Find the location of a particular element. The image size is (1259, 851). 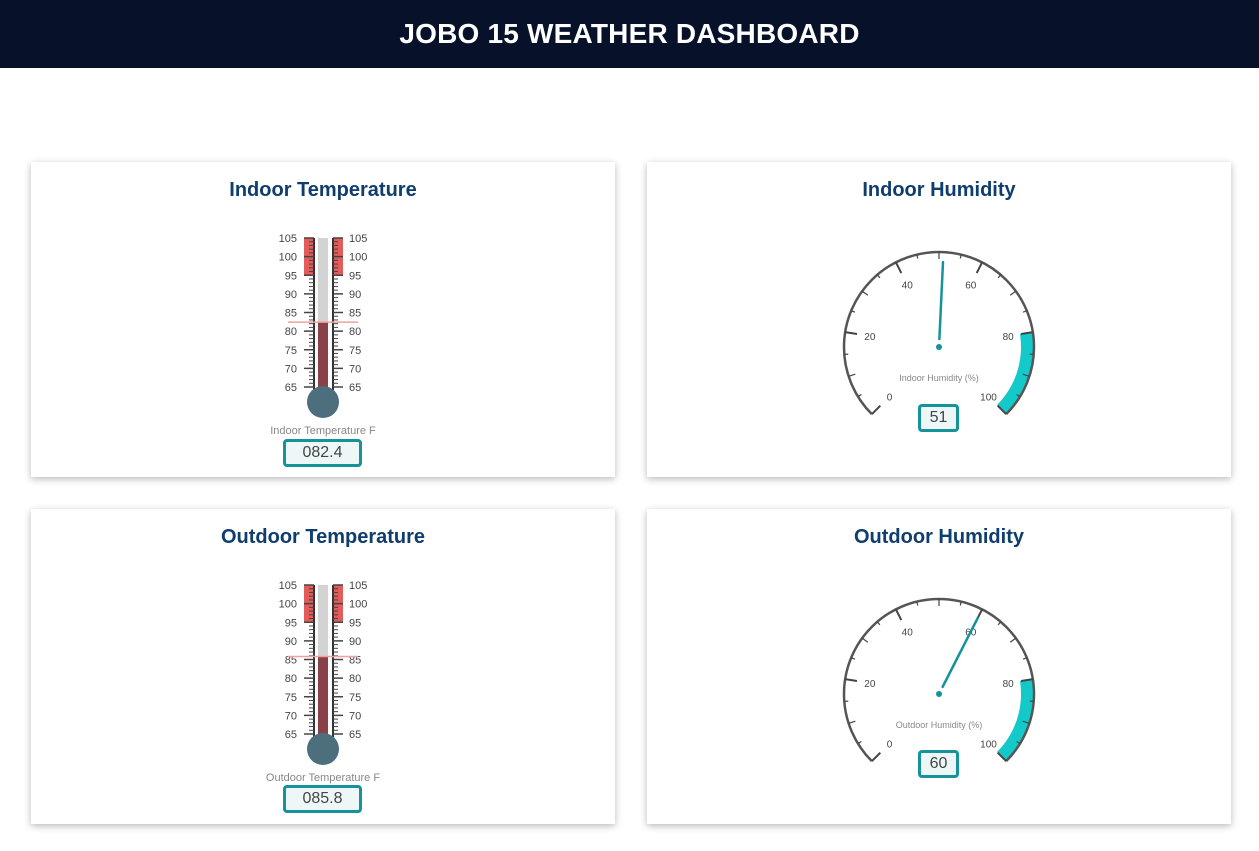

tick-label-left: 85 is located at coordinates (291, 314).